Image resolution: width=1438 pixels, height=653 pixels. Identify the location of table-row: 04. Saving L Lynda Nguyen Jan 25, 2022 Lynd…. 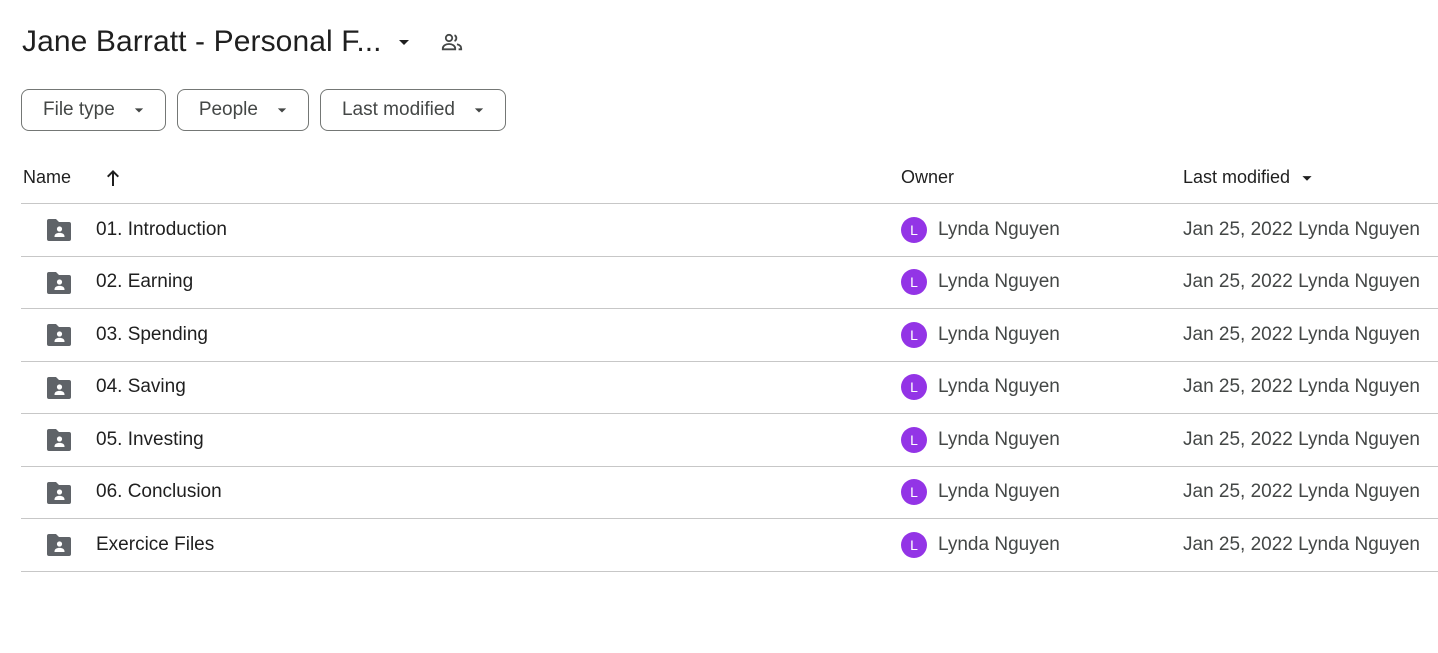
(729, 388).